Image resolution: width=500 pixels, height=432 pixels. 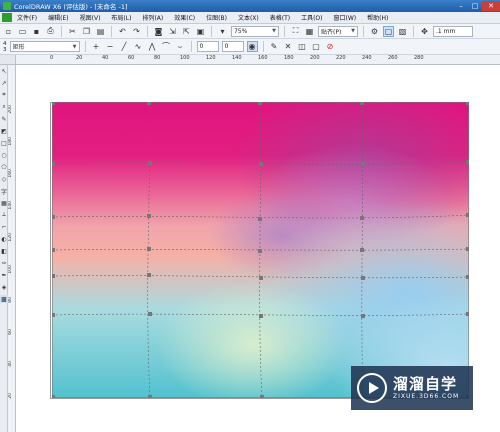 I want to click on smooth-node-icon: ⌒, so click(x=166, y=46).